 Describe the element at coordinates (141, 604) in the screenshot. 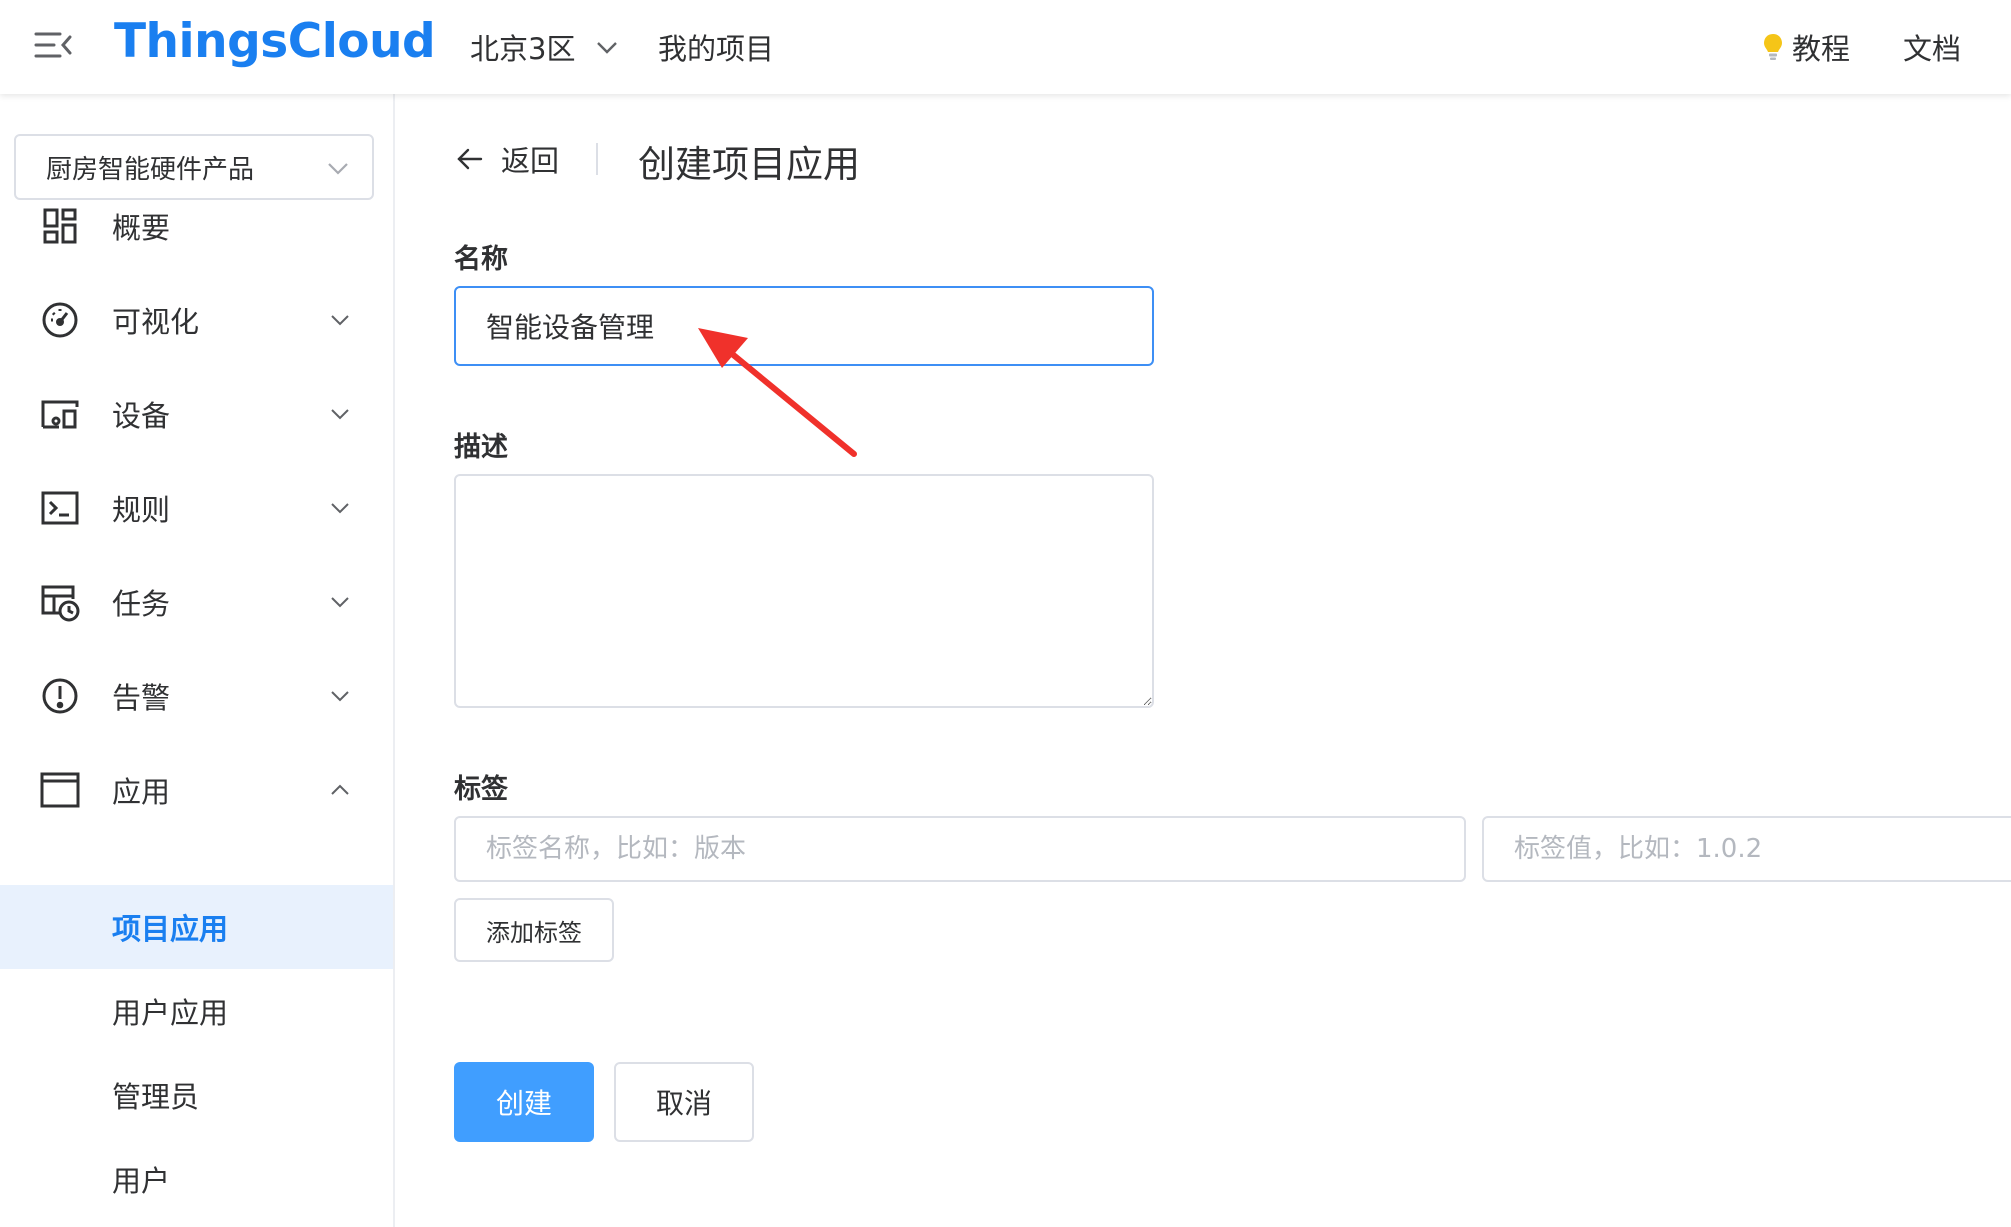

I see `sidebar-item-label: 任务` at that location.